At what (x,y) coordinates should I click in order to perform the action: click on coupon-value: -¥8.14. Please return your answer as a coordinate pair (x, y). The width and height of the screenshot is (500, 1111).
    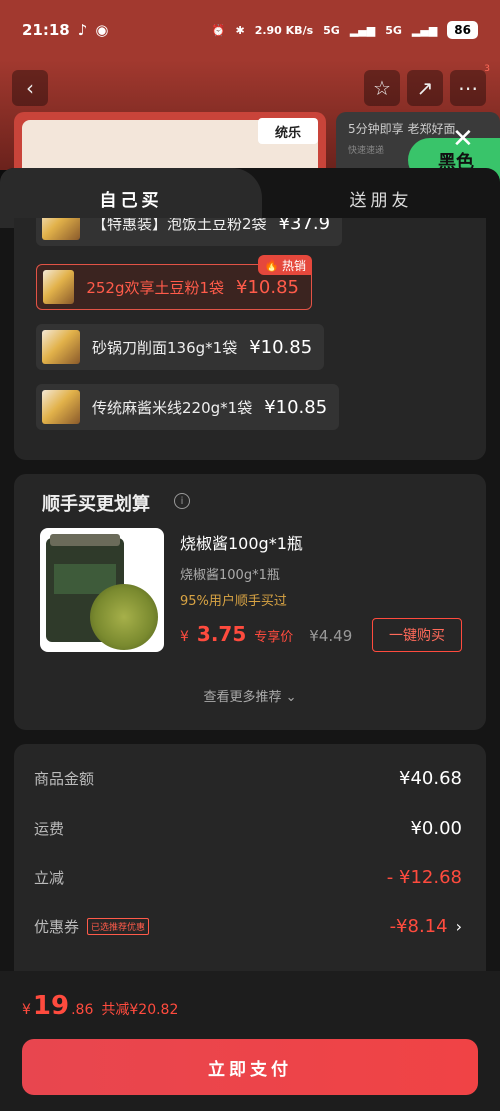
    Looking at the image, I should click on (418, 926).